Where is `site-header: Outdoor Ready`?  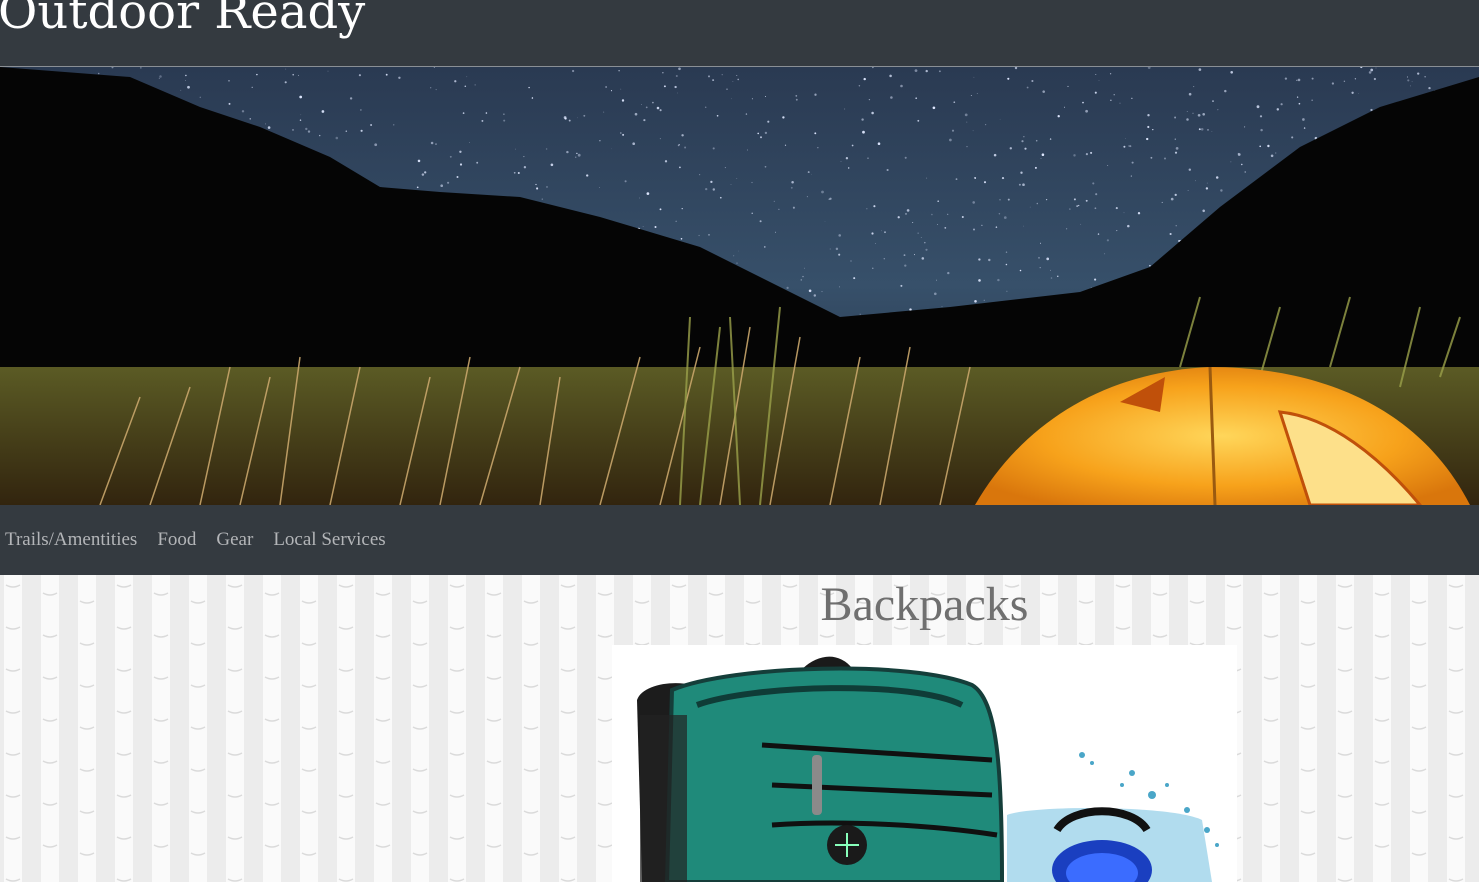
site-header: Outdoor Ready is located at coordinates (739, 33).